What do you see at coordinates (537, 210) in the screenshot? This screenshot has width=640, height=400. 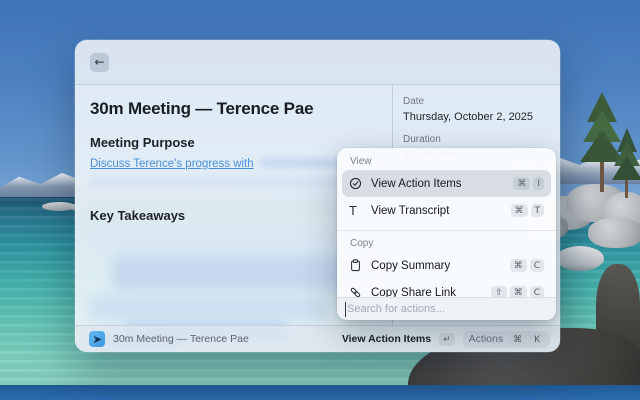 I see `t-keycap: T` at bounding box center [537, 210].